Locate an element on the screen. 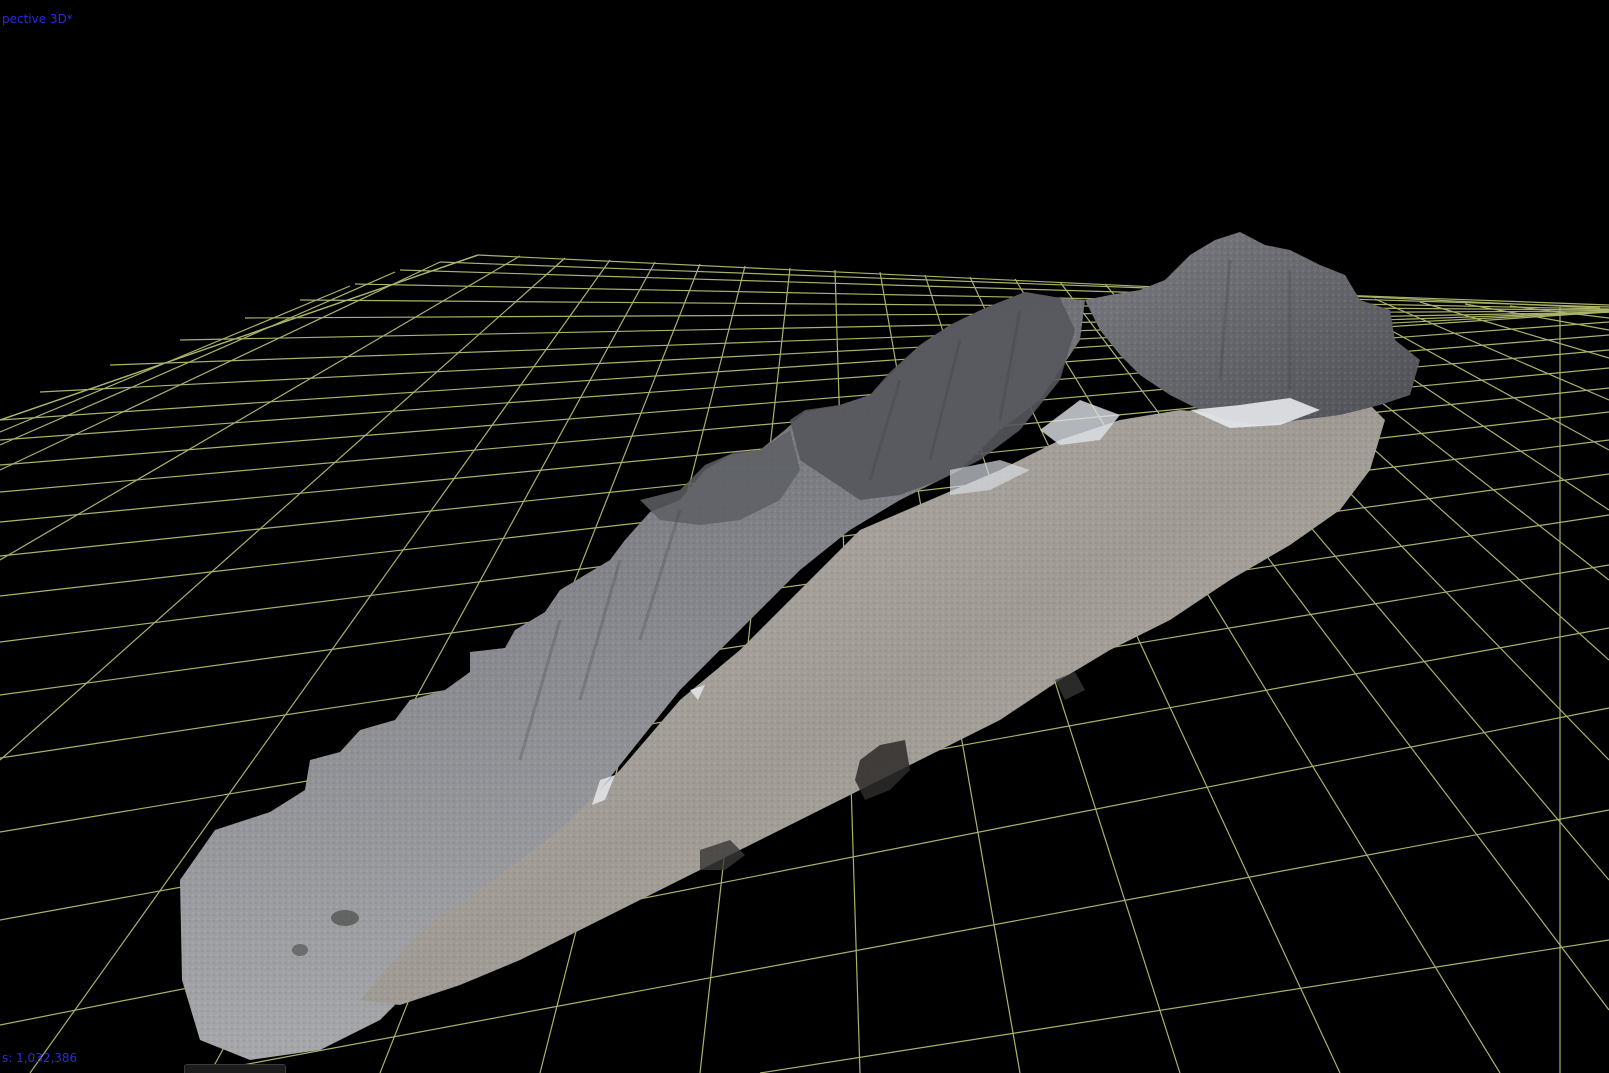 The width and height of the screenshot is (1609, 1073). bottom-panel-tab is located at coordinates (235, 1068).